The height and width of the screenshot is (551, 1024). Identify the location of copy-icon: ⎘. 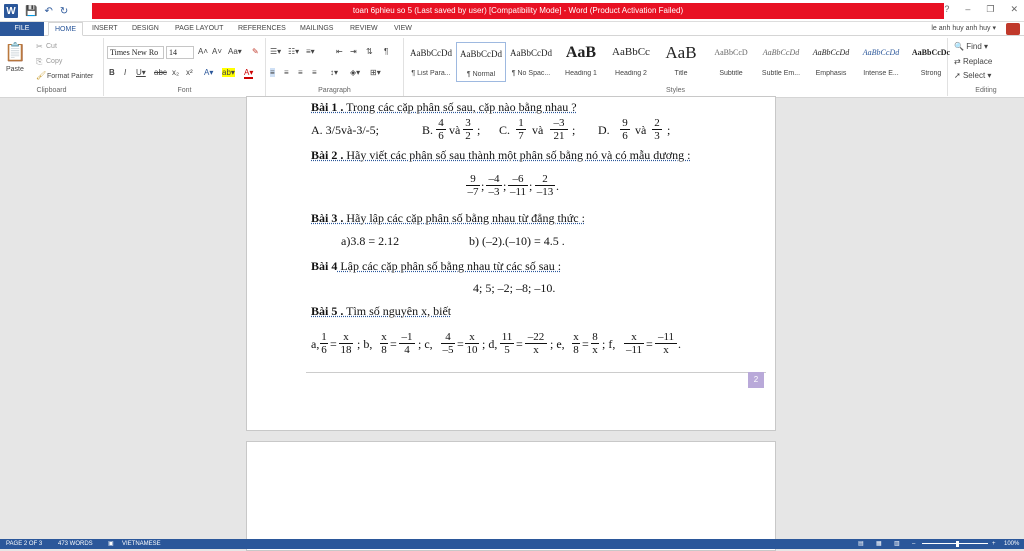
(39, 62).